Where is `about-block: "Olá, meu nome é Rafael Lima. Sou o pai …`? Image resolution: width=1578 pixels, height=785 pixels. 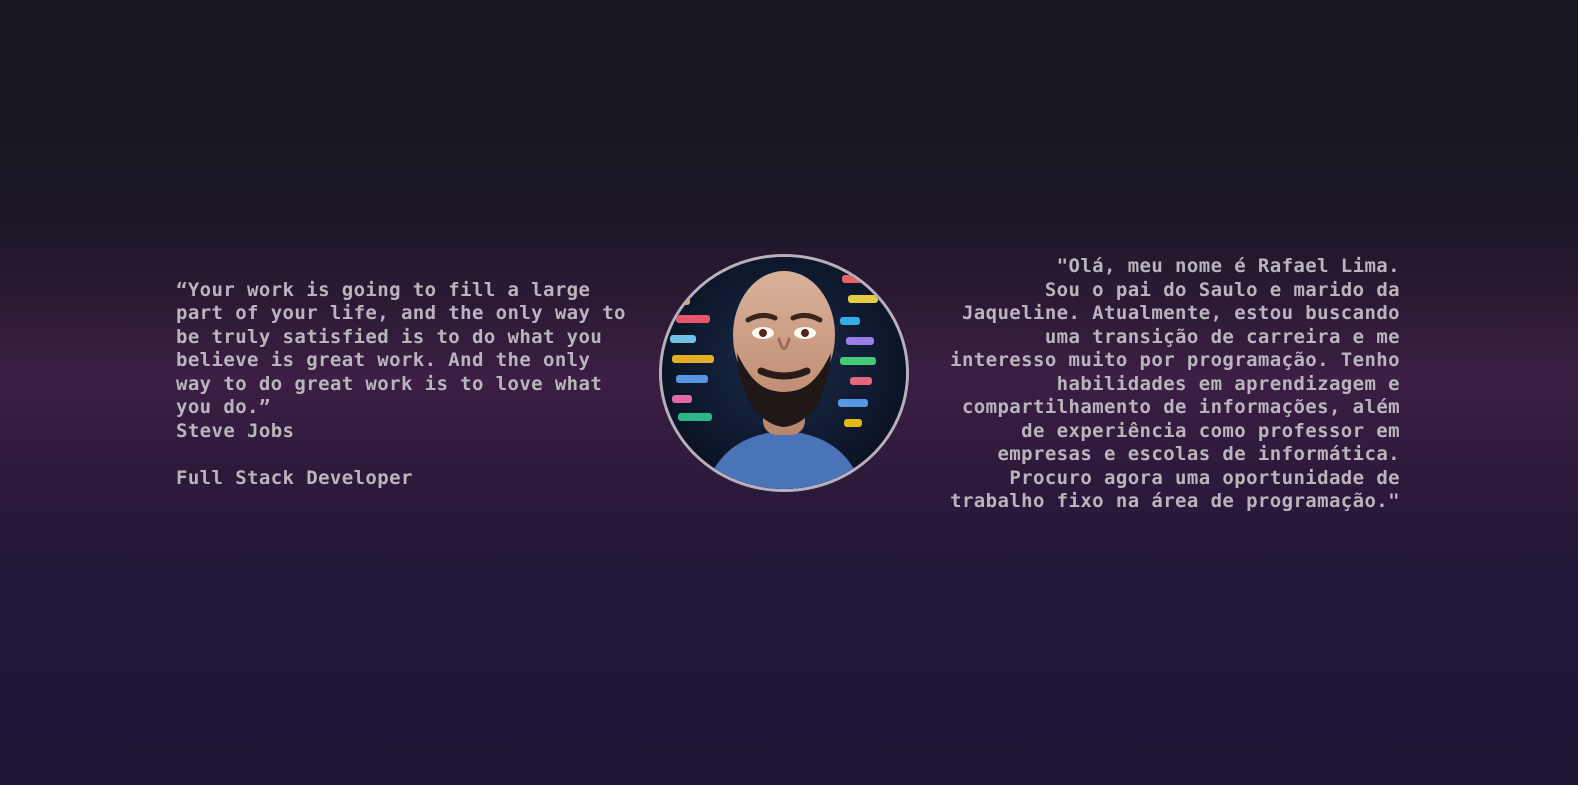 about-block: "Olá, meu nome é Rafael Lima. Sou o pai … is located at coordinates (1170, 384).